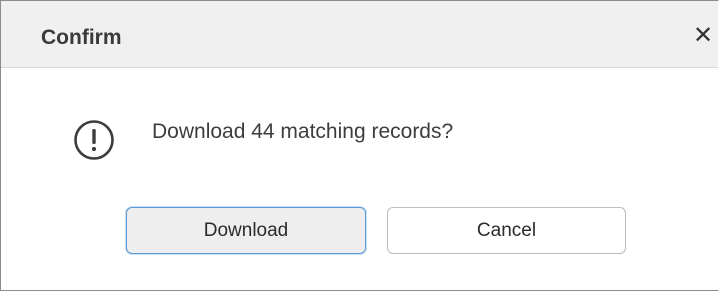  I want to click on close-icon: ✕, so click(703, 35).